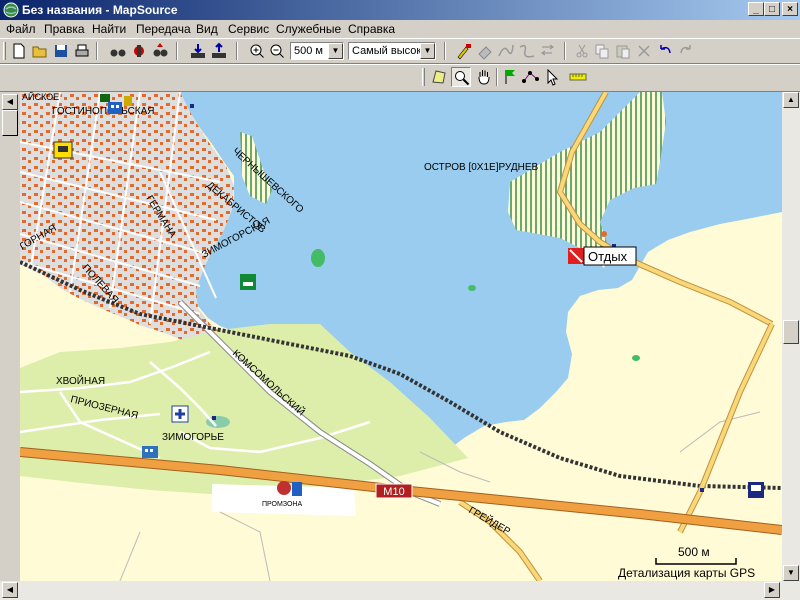 This screenshot has width=800, height=600. Describe the element at coordinates (61, 51) in the screenshot. I see `save-button` at that location.